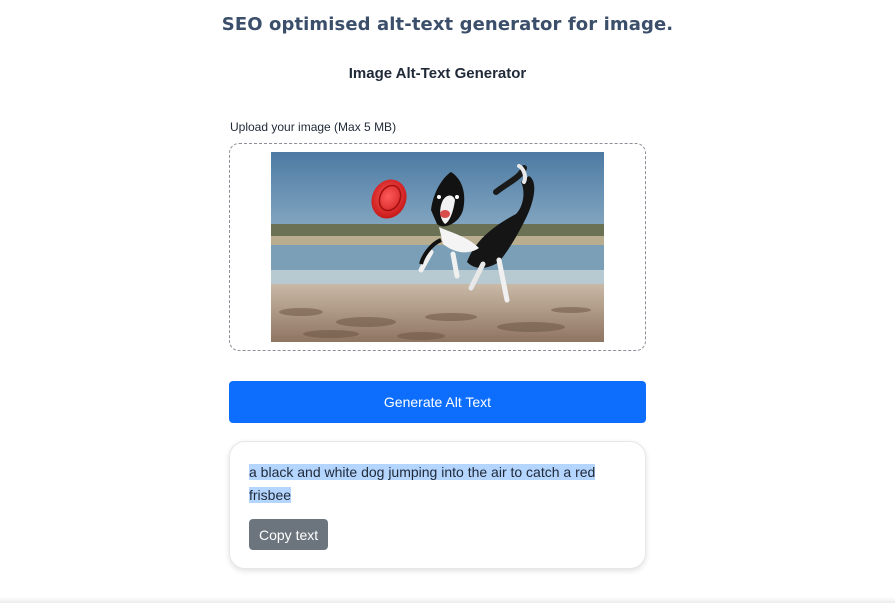 Image resolution: width=895 pixels, height=603 pixels. I want to click on generate-alt-text-button: Generate Alt Text, so click(437, 402).